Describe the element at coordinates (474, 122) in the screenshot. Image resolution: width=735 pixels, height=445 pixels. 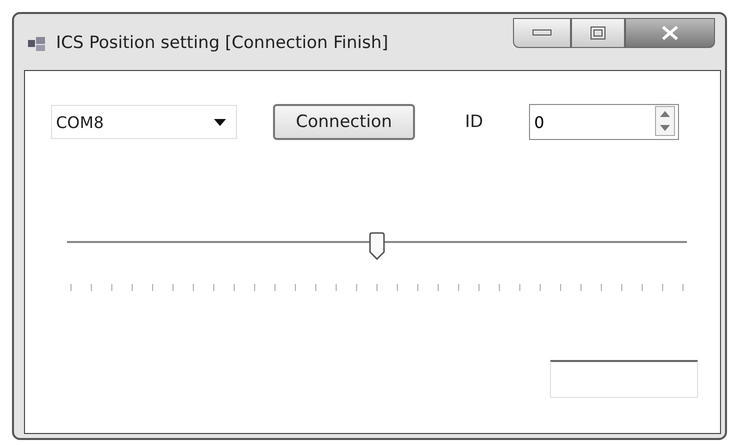
I see `id-label: ID` at that location.